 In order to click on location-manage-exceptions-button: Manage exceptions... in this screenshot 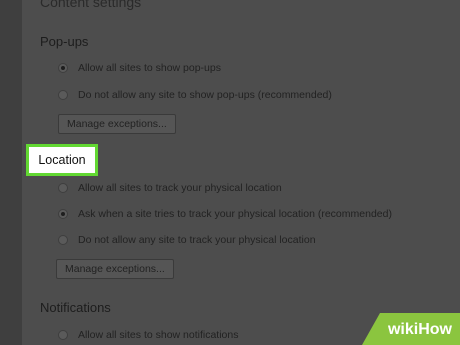, I will do `click(115, 269)`.